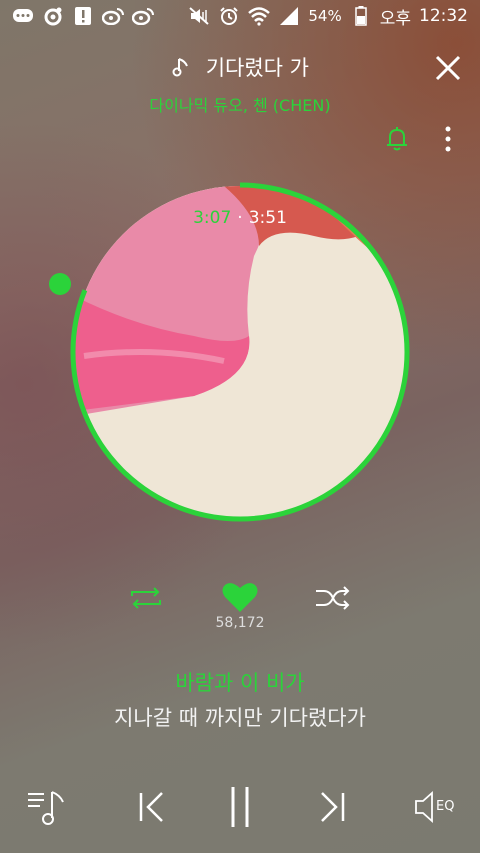  I want to click on repeat-button, so click(146, 598).